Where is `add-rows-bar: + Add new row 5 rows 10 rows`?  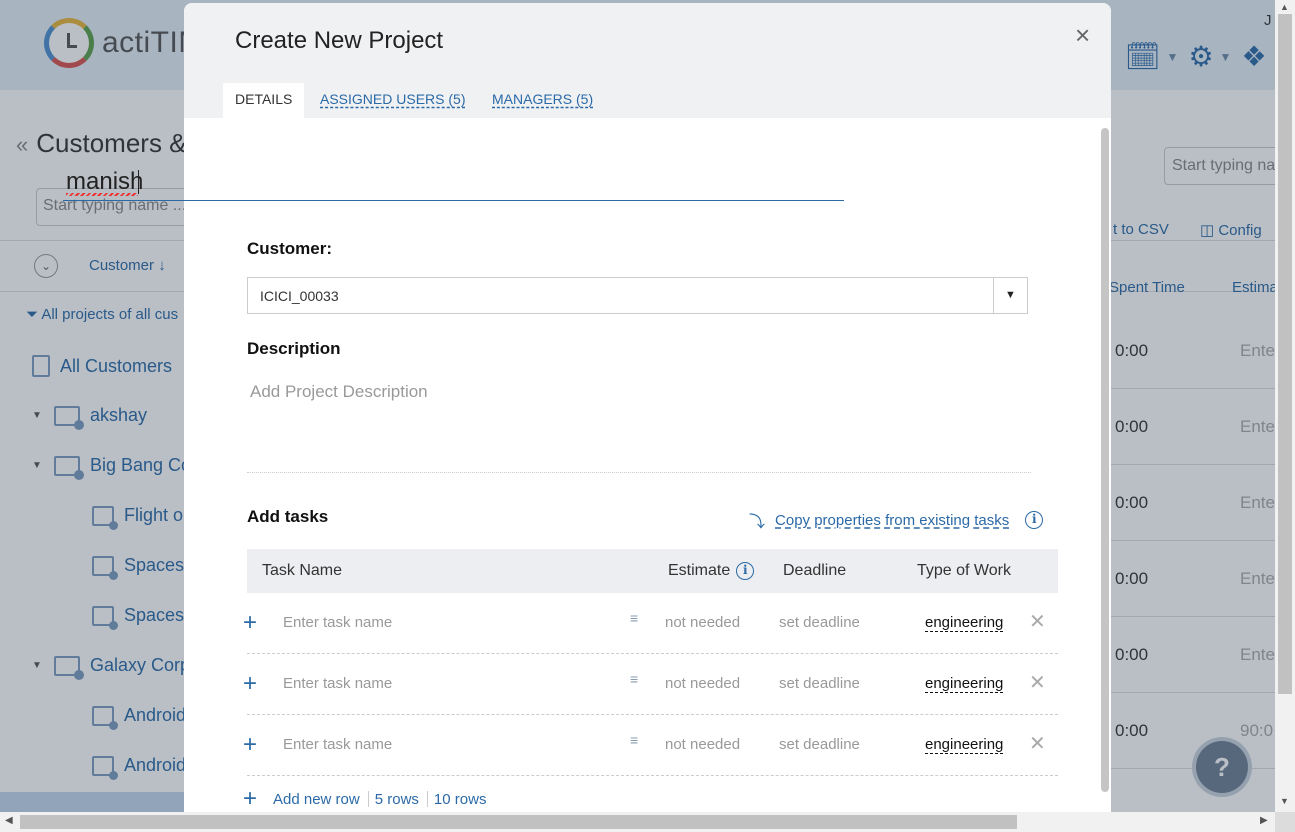 add-rows-bar: + Add new row 5 rows 10 rows is located at coordinates (364, 799).